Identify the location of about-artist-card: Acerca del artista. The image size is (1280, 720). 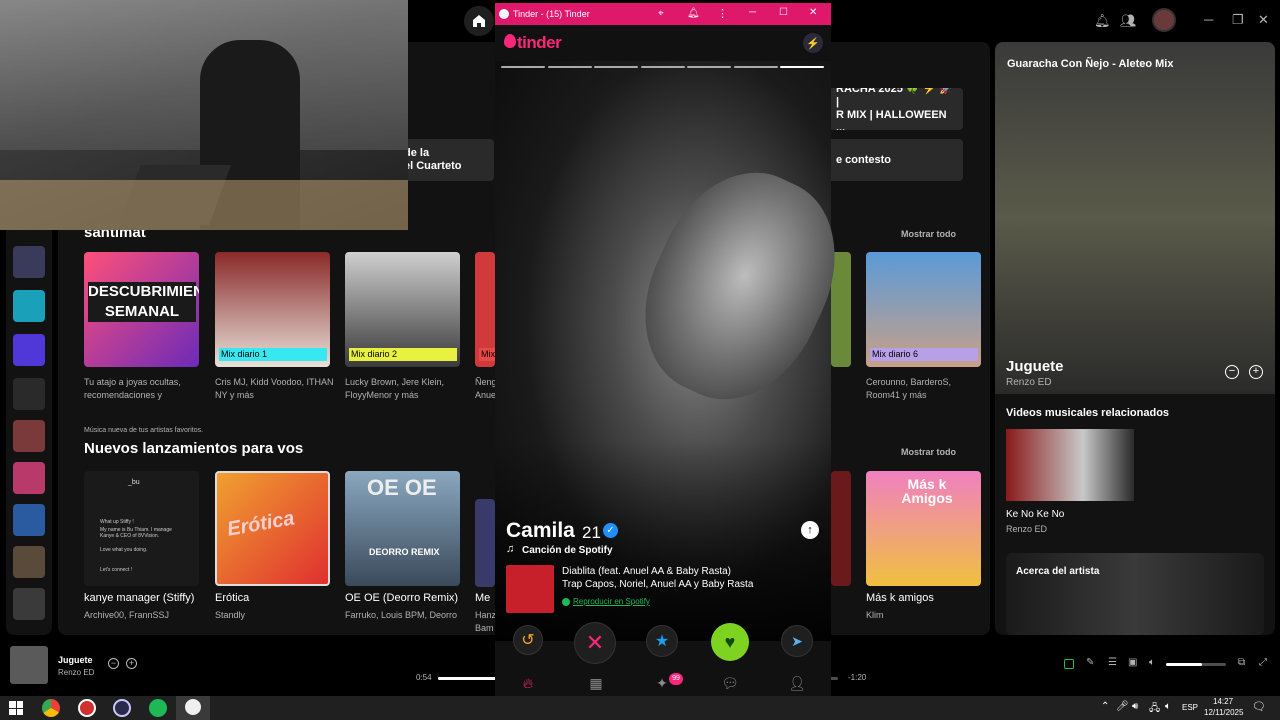
(1135, 594).